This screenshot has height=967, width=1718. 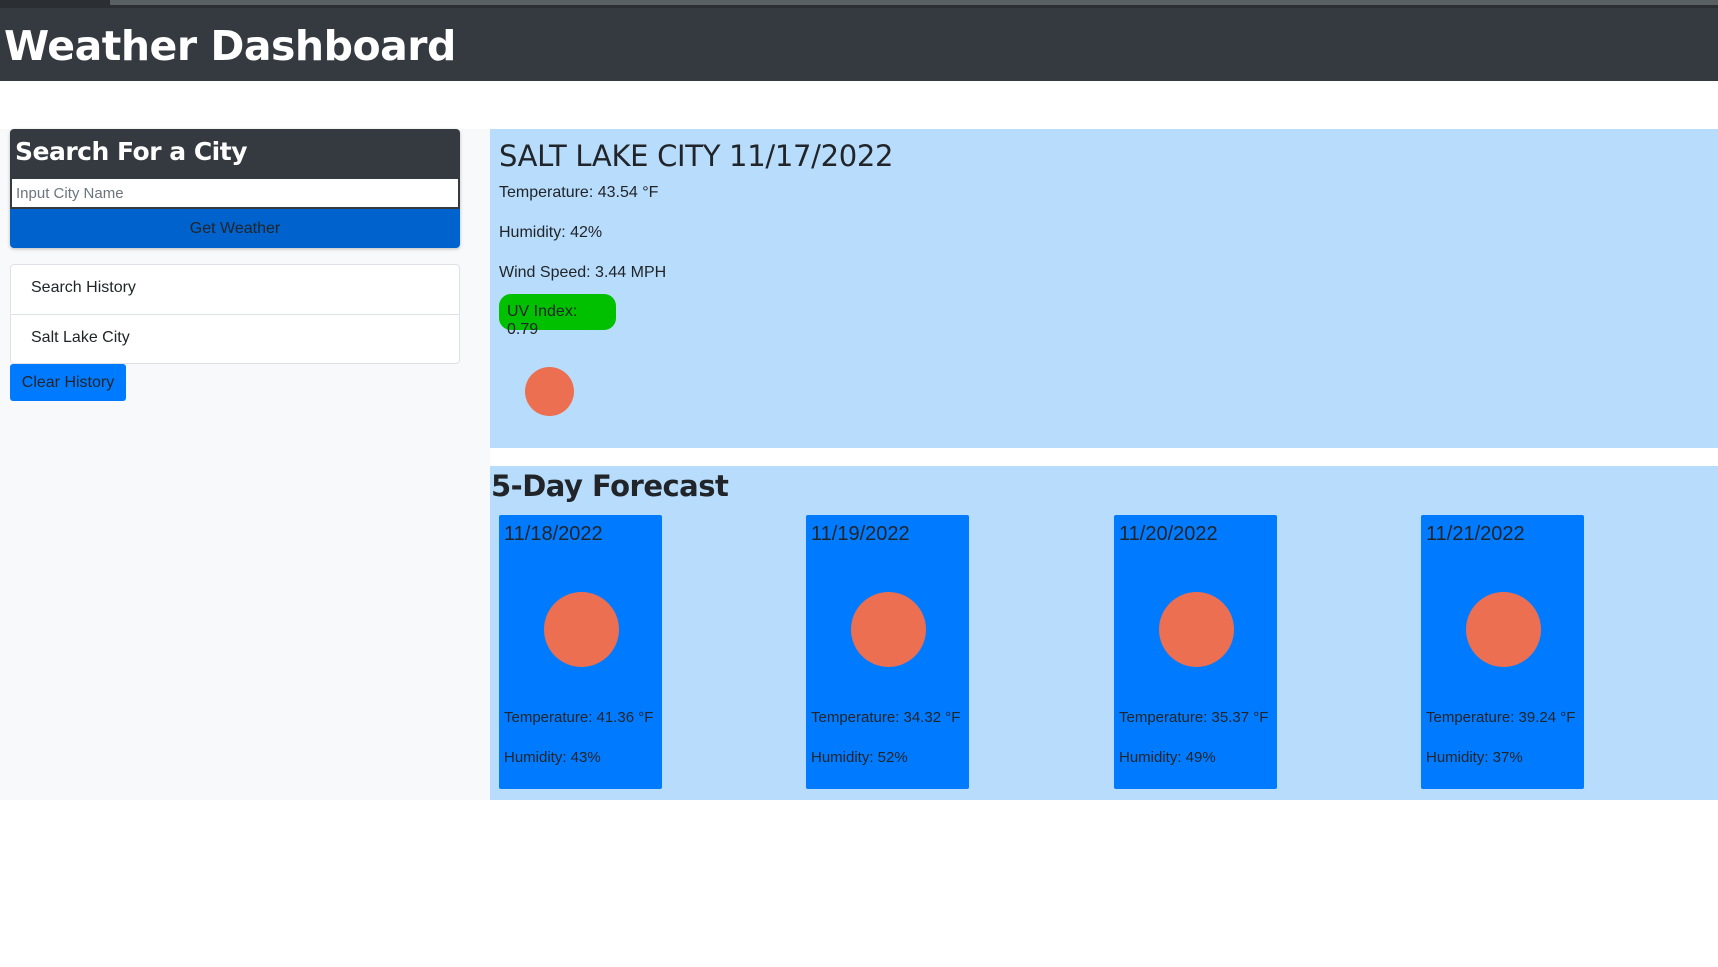 I want to click on clear-history-button: Clear History, so click(x=68, y=382).